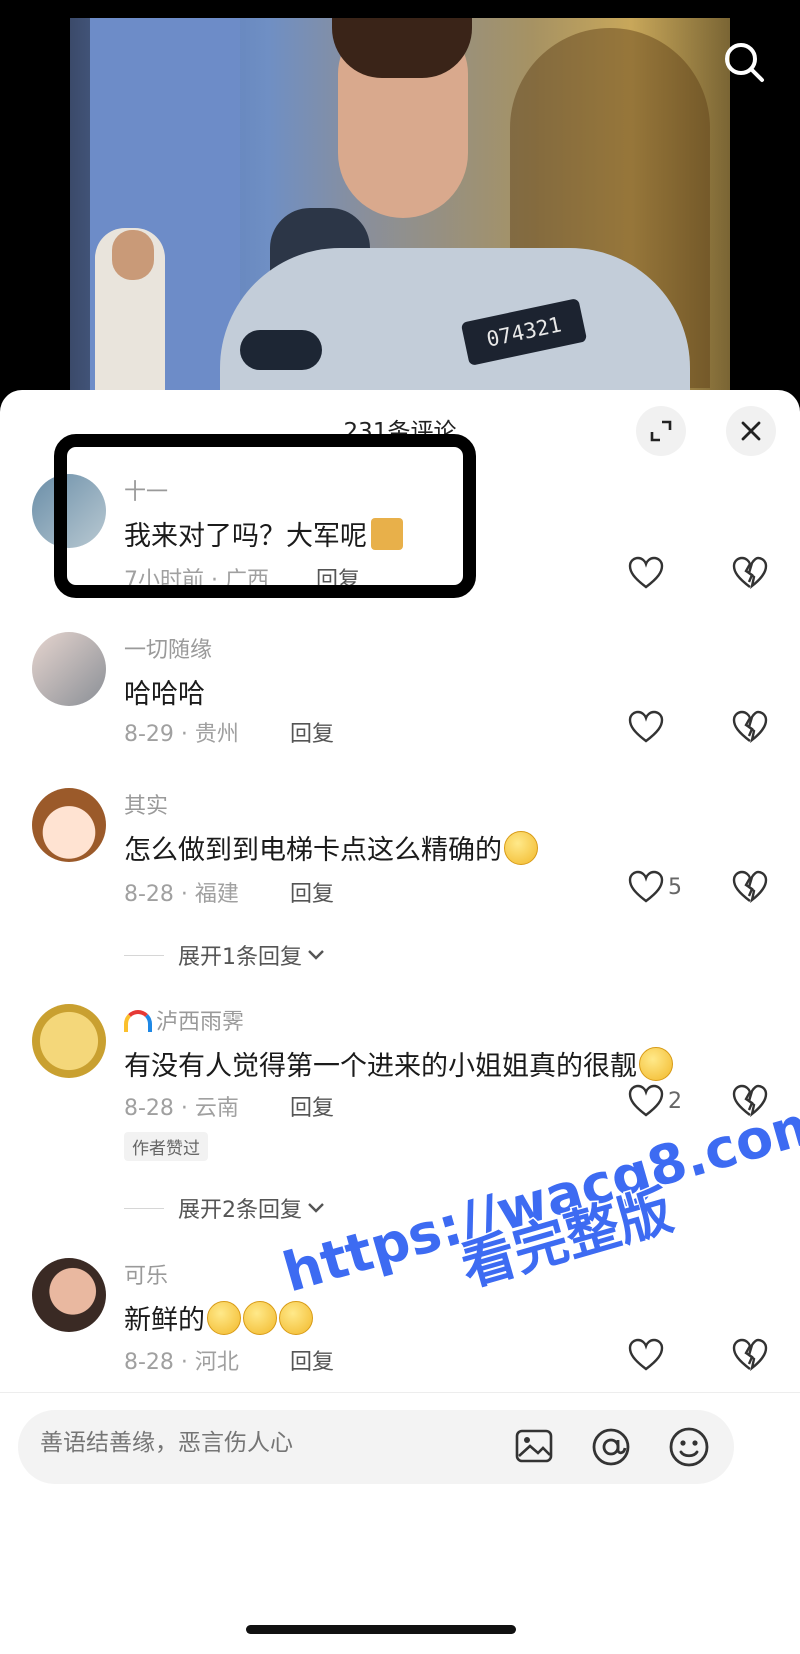 The image size is (800, 1654). Describe the element at coordinates (281, 350) in the screenshot. I see `shoulder-badge` at that location.